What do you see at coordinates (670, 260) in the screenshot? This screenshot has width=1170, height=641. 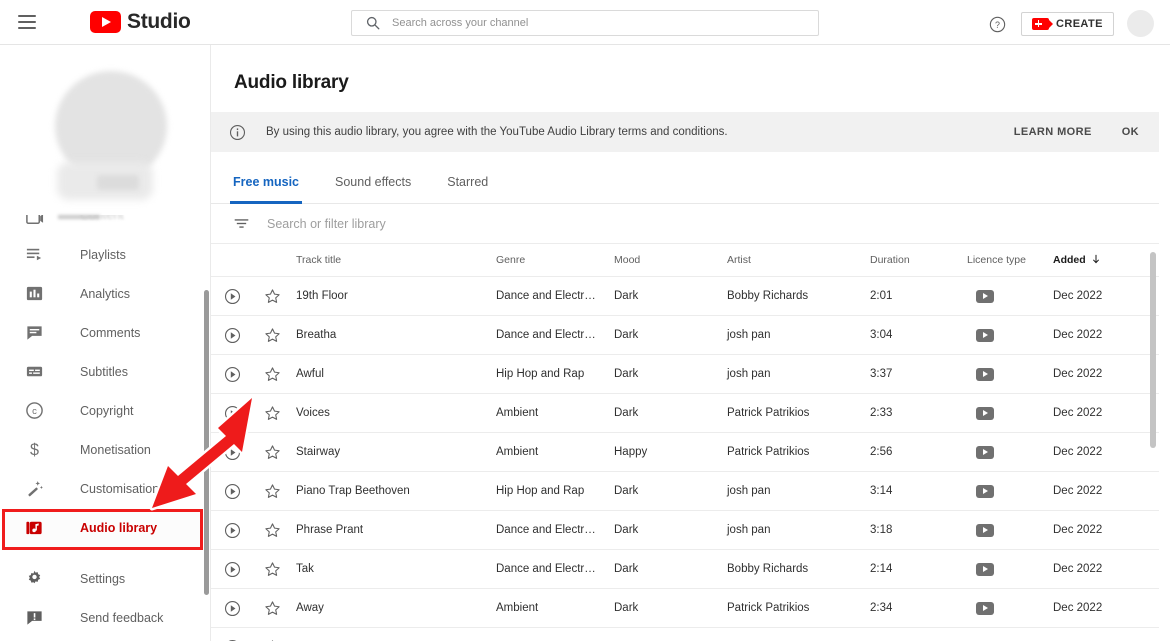 I see `header-mood: Mood` at bounding box center [670, 260].